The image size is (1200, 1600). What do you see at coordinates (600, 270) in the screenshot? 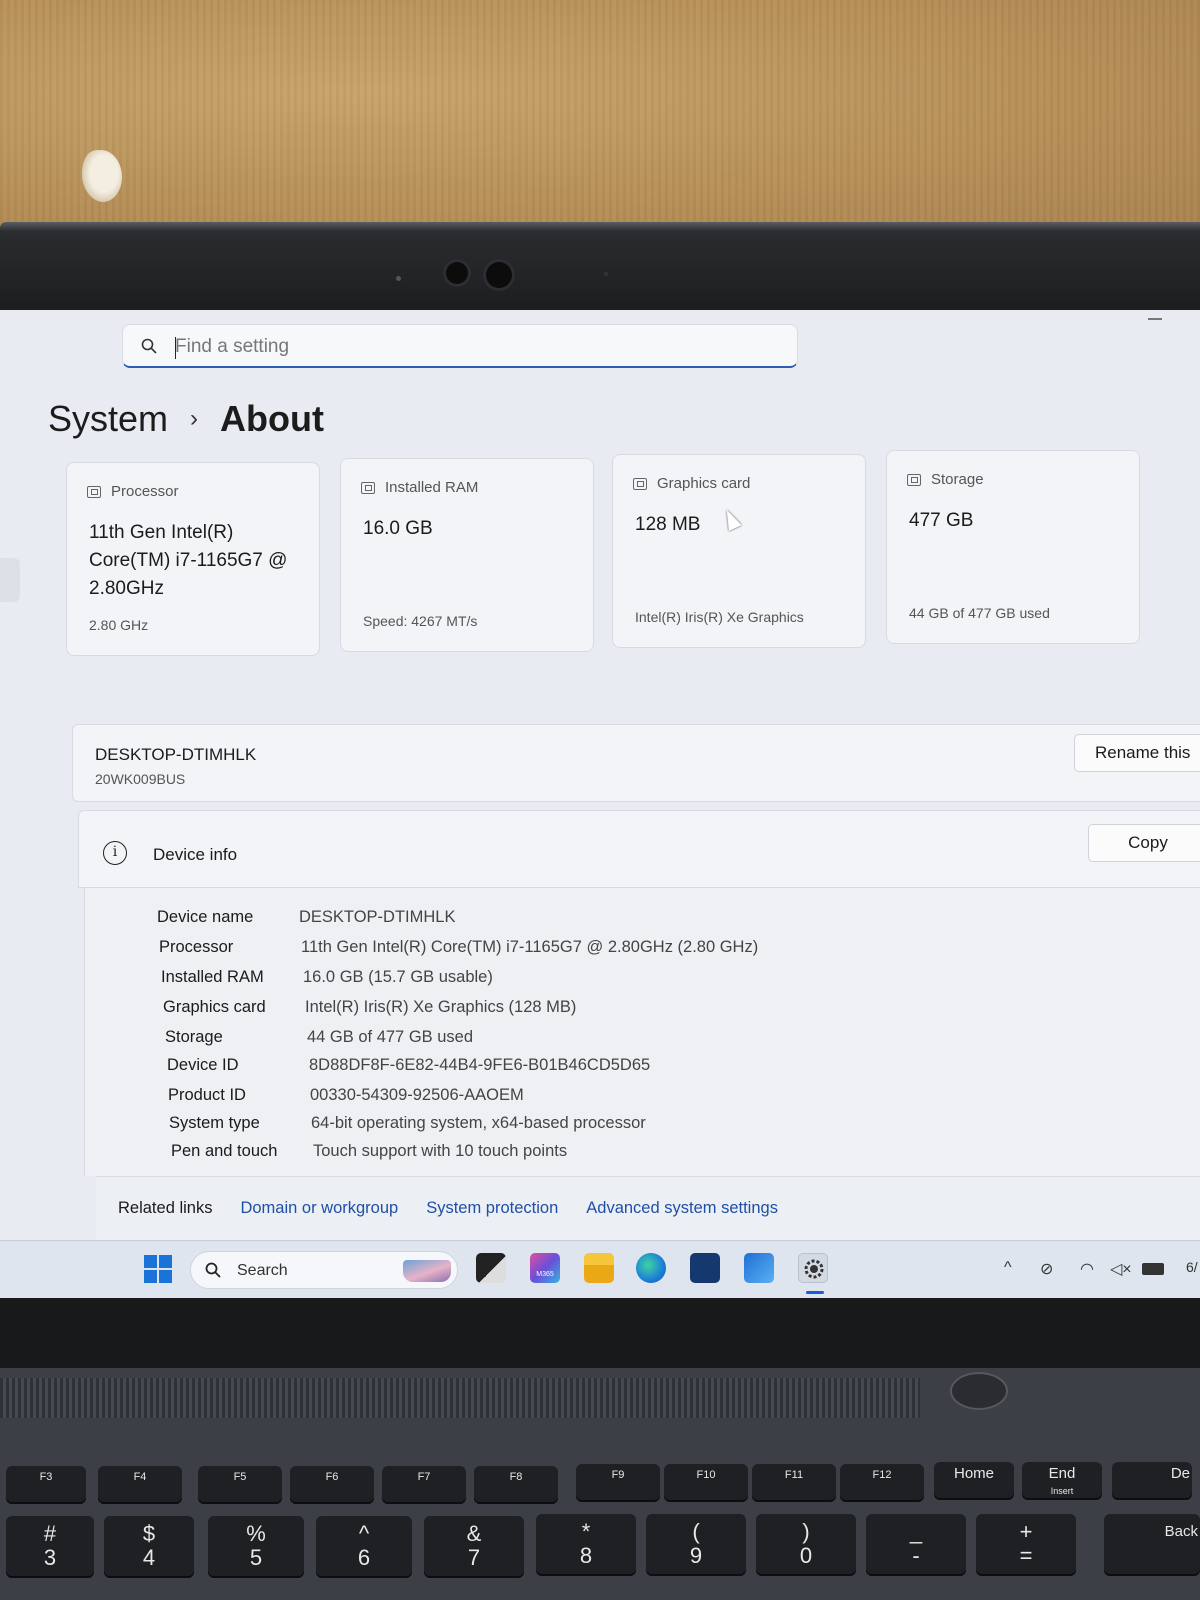
I see `laptop-top-bezel` at bounding box center [600, 270].